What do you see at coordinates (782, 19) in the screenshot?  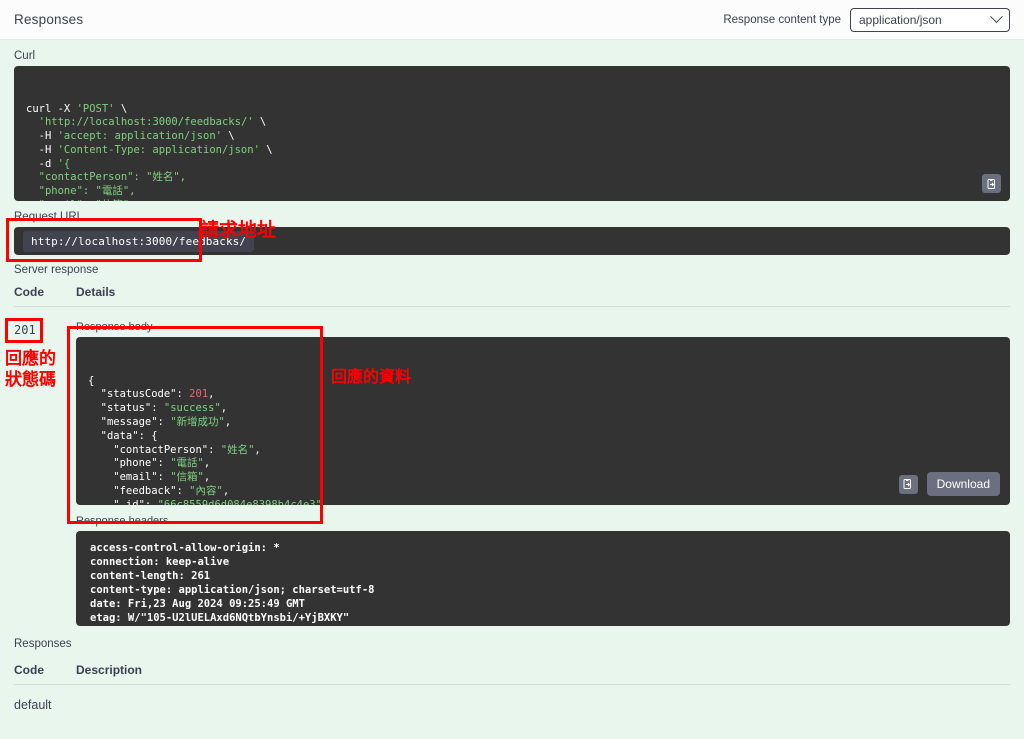 I see `content-type-label: Response content type` at bounding box center [782, 19].